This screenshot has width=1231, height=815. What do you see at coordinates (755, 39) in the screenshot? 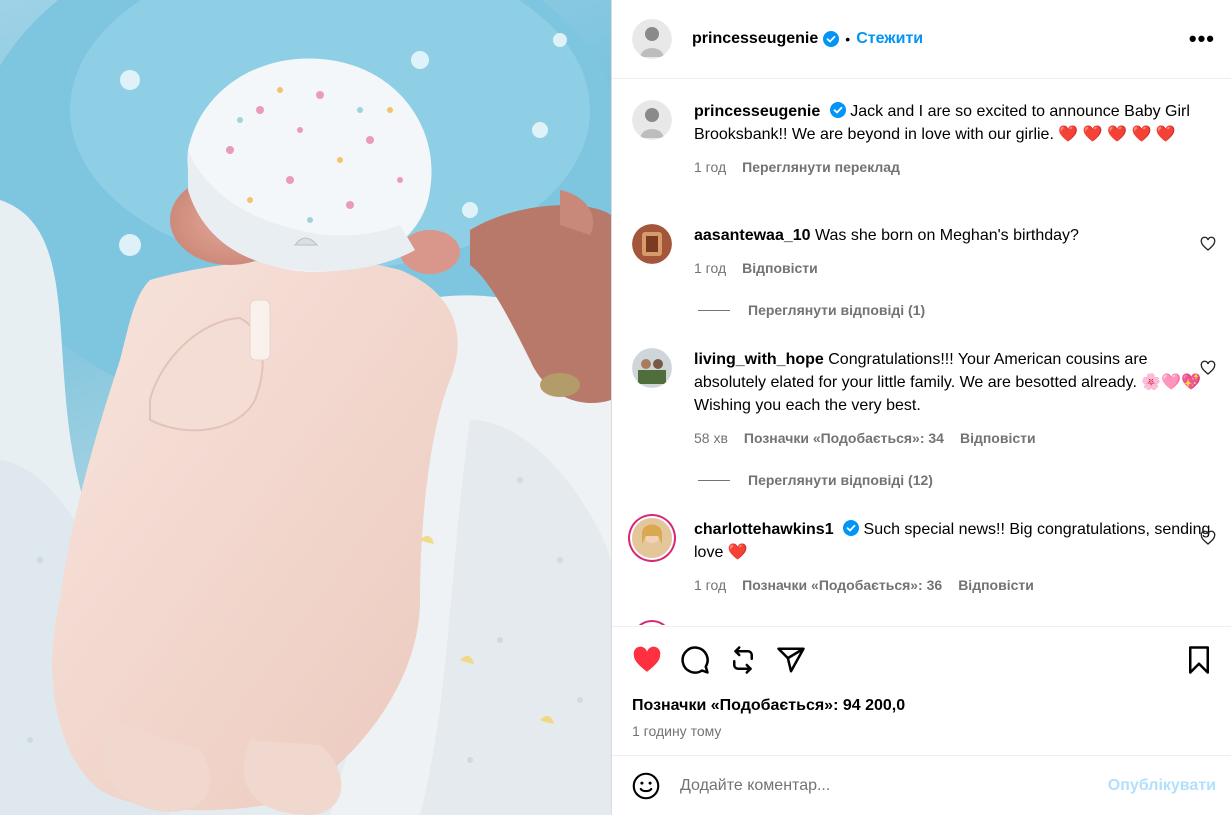
I see `post-author-username: princesseugenie` at bounding box center [755, 39].